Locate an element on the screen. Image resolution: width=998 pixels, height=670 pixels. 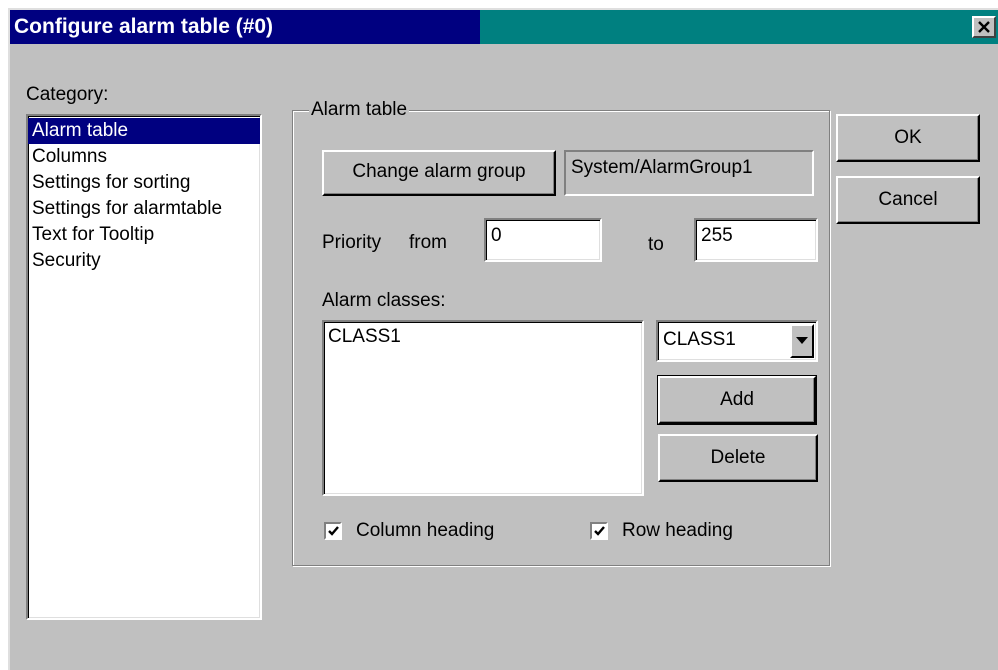
category-item-alarm-table: Alarm table is located at coordinates (144, 131).